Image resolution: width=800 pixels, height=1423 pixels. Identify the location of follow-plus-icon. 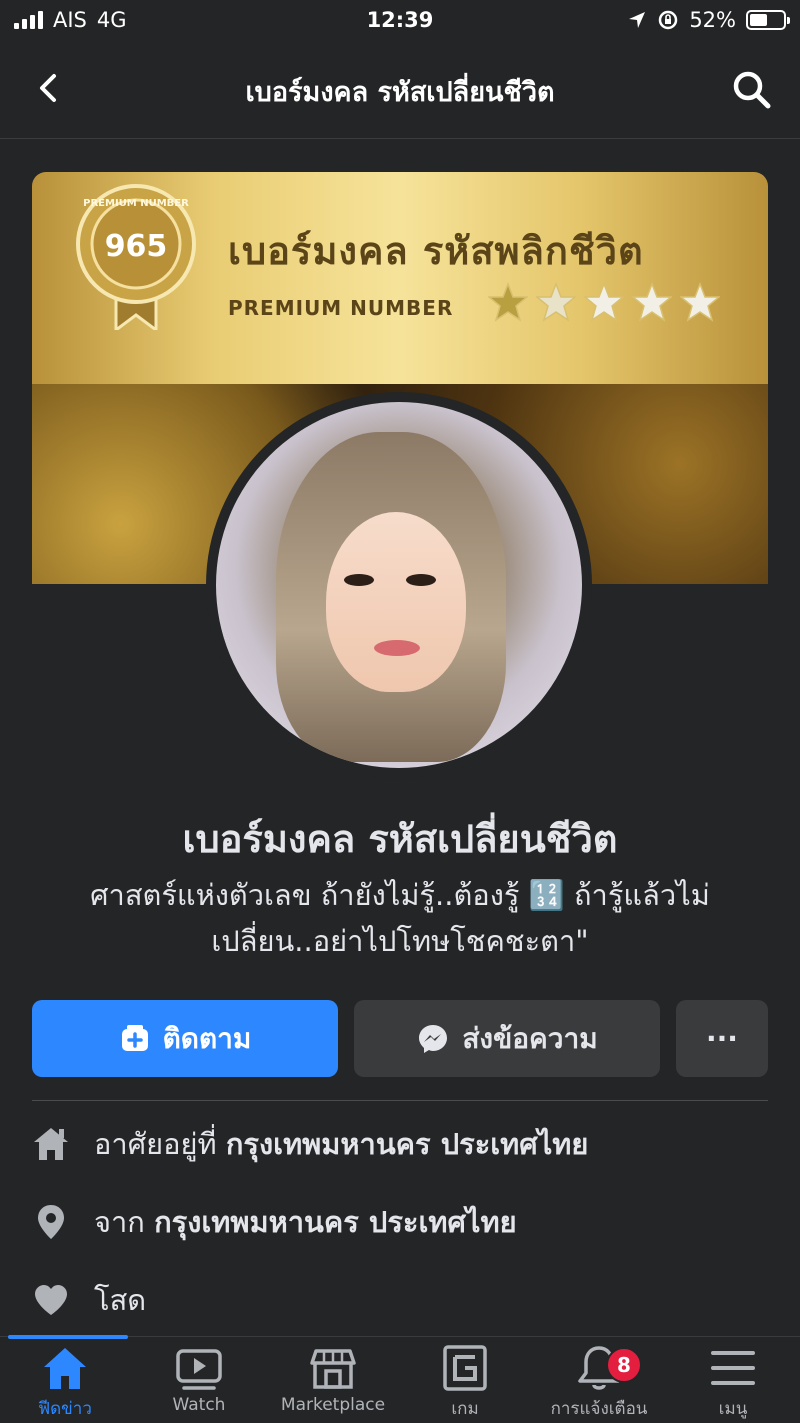
(134, 1037).